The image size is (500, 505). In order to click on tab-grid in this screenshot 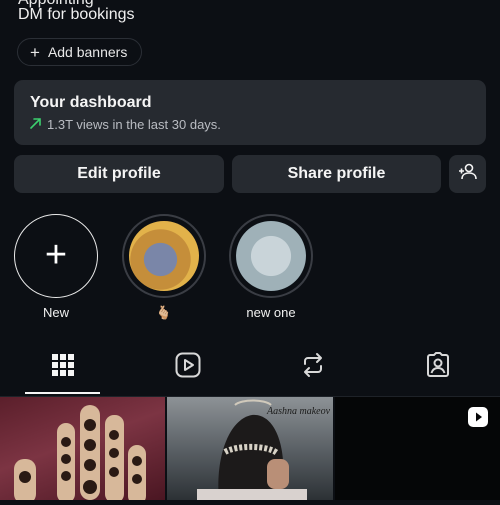, I will do `click(62, 367)`.